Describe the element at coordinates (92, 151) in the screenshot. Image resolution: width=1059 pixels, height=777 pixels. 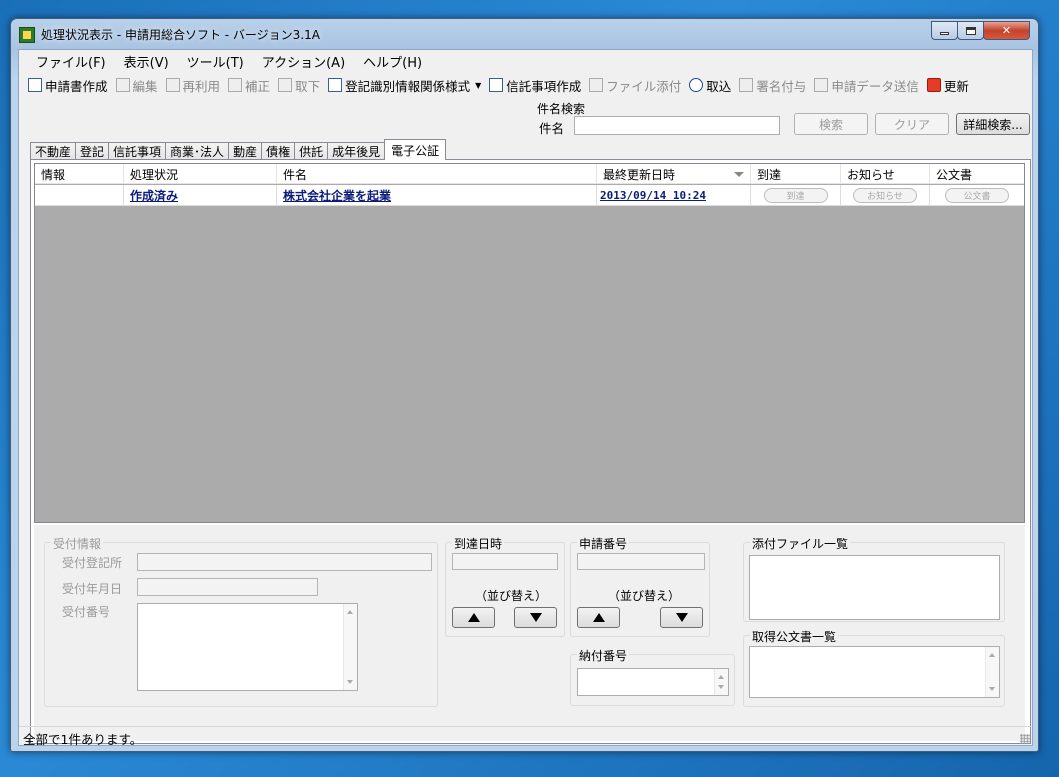
I see `tab-registration: 登記` at that location.